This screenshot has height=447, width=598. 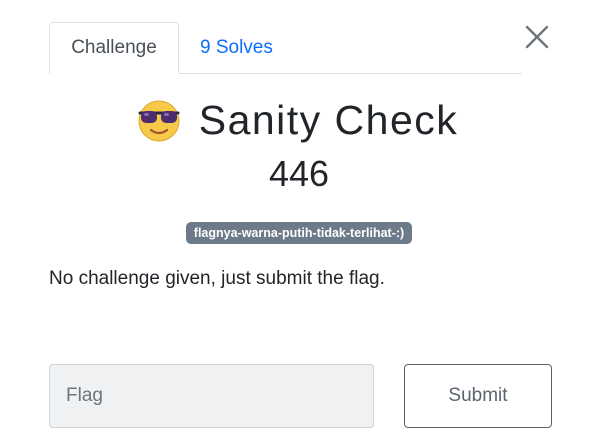 I want to click on tag-list: flagnya-warna-putih-tidak-terlihat-:), so click(x=299, y=233).